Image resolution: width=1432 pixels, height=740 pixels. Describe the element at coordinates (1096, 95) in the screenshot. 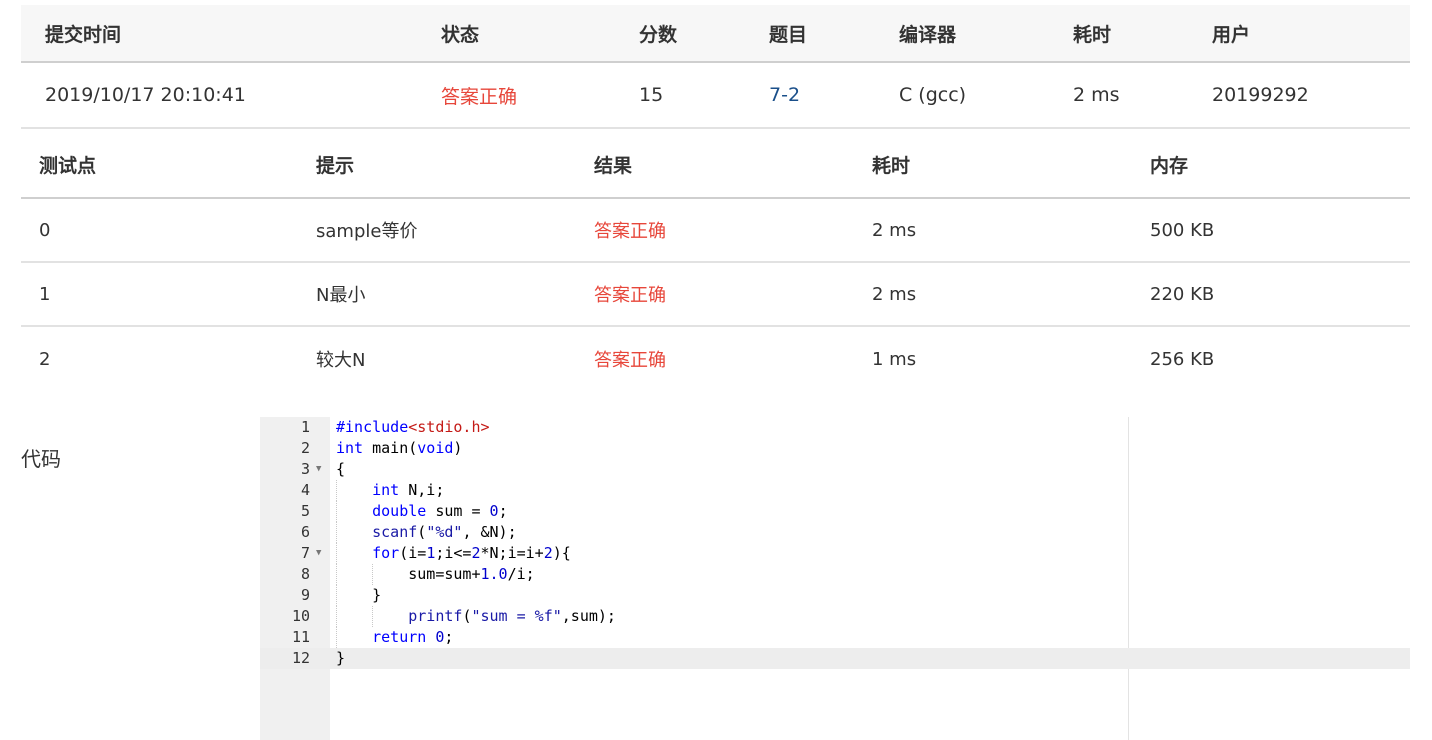

I see `submission-duration: 2 ms` at that location.